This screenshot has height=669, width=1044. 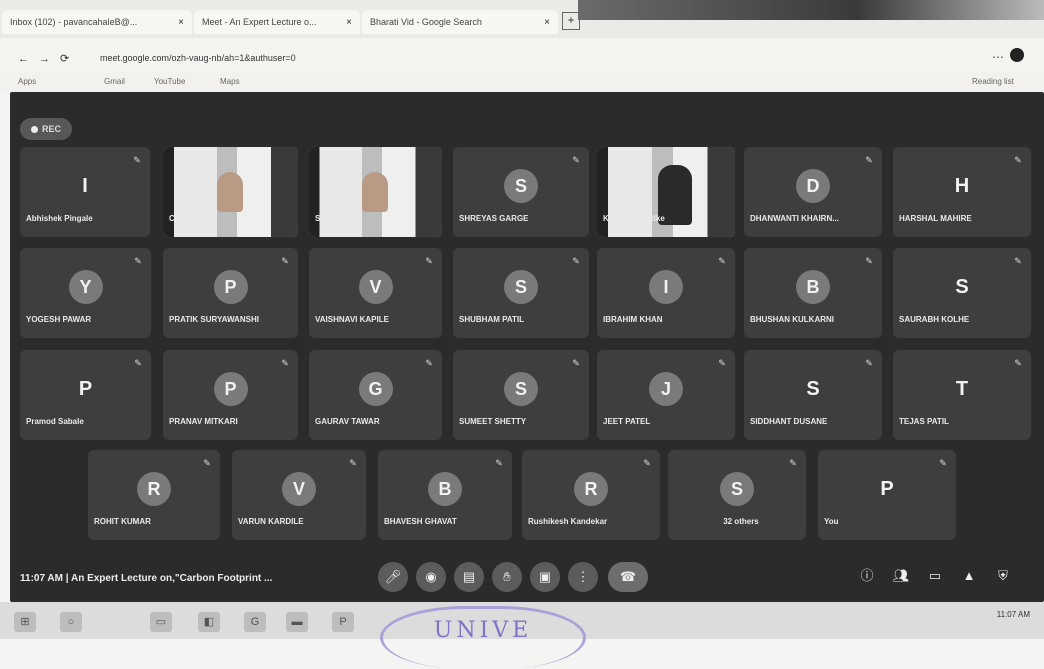 I want to click on tab-gmail: Inbox (102) - pavancahaleB@... ×, so click(x=97, y=22).